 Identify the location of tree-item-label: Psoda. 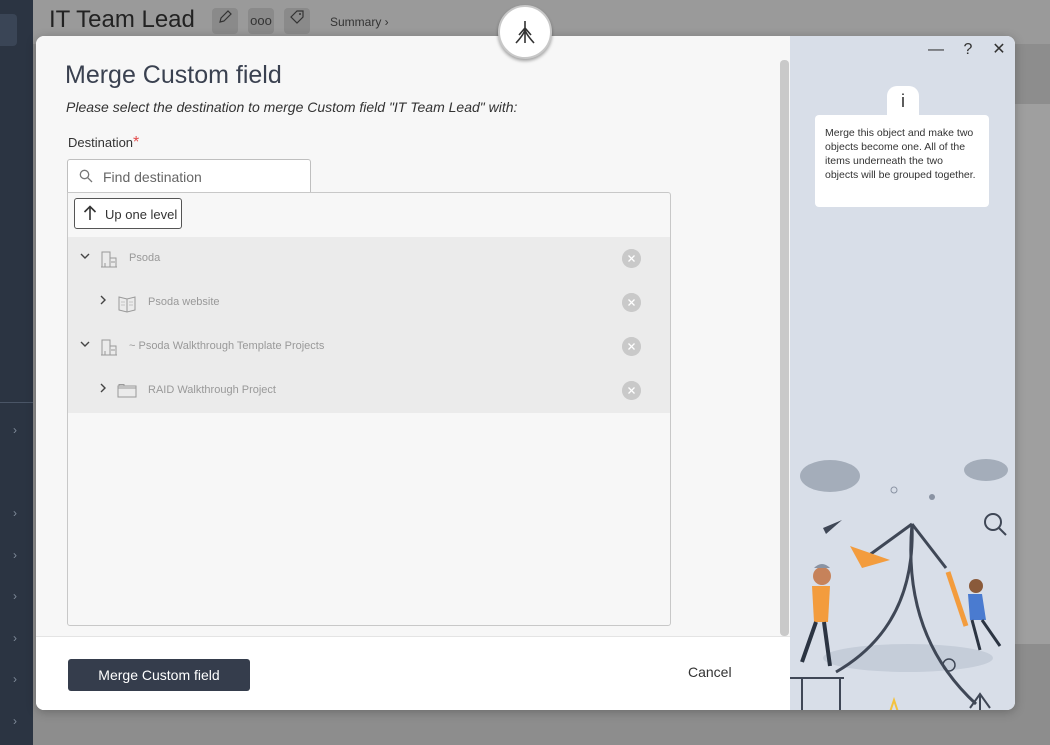
(145, 258).